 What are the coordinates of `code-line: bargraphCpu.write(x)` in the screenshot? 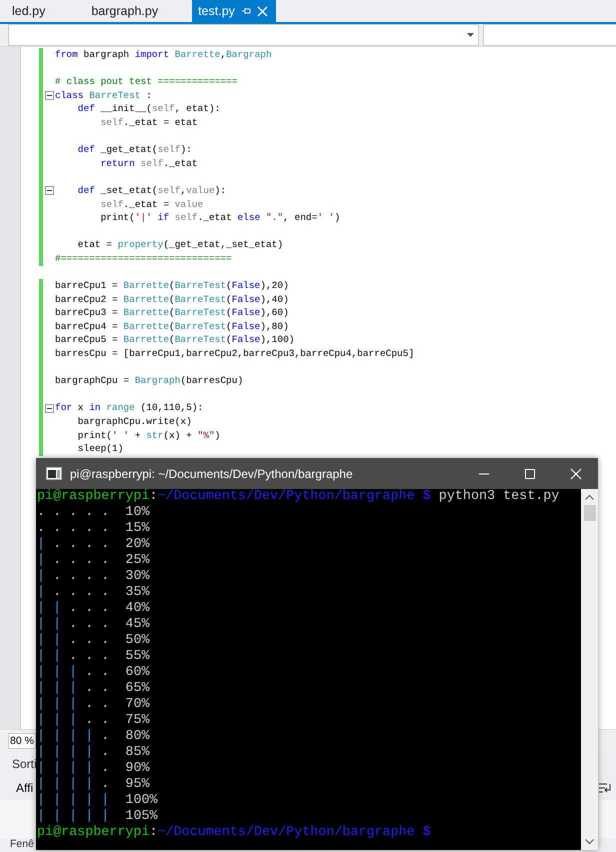 It's located at (134, 422).